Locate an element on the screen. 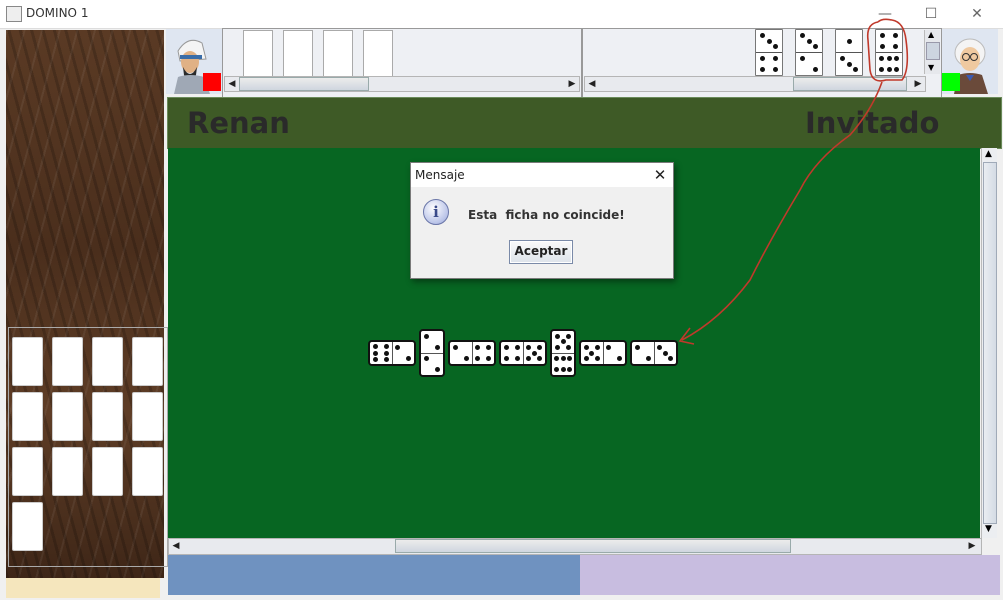 The image size is (1003, 600). ok-button: Aceptar is located at coordinates (541, 252).